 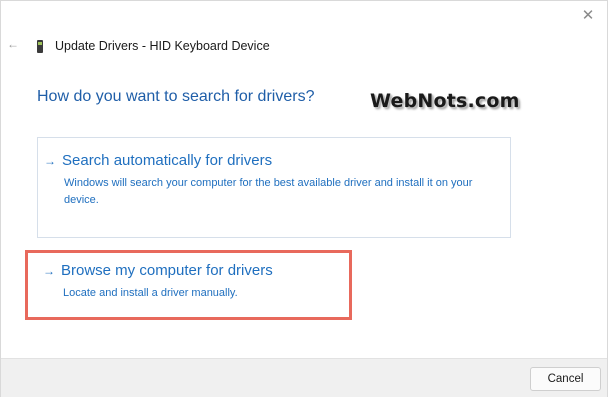 I want to click on page-heading: How do you want to search for drivers?, so click(x=176, y=96).